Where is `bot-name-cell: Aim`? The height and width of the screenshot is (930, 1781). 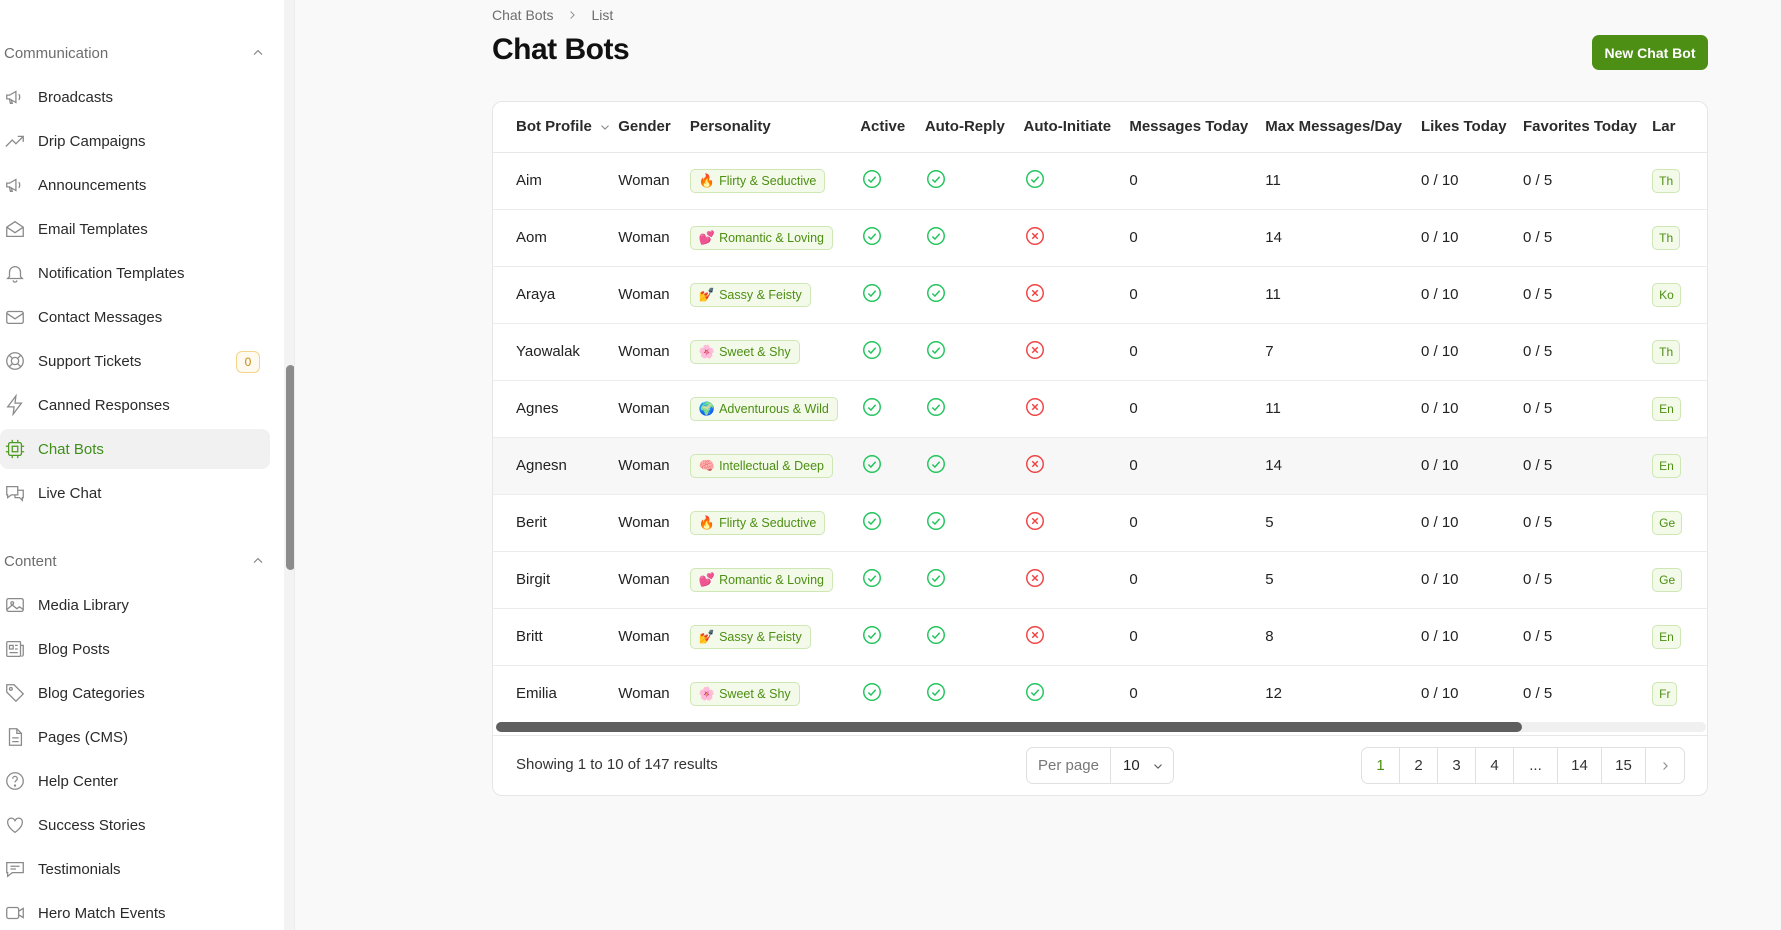 bot-name-cell: Aim is located at coordinates (556, 181).